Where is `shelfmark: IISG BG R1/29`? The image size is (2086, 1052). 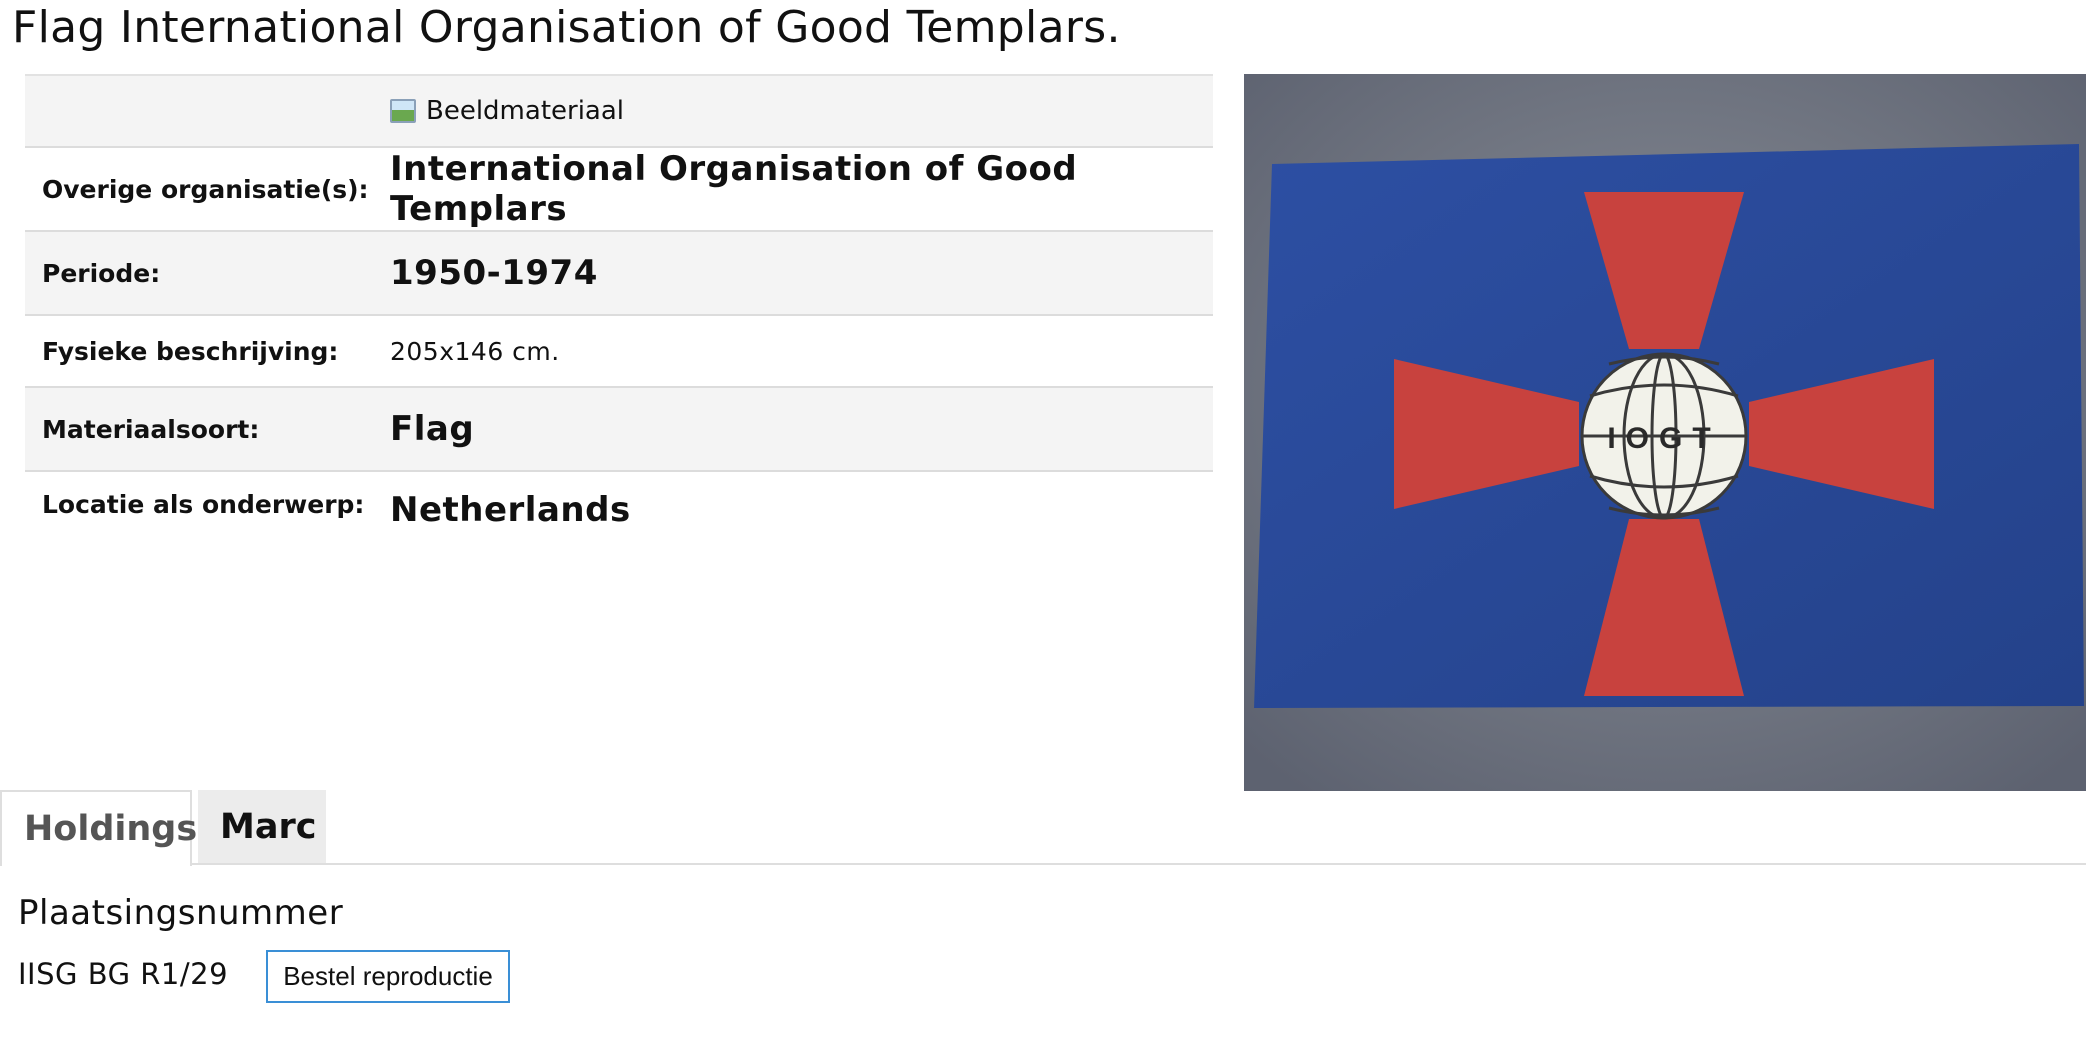 shelfmark: IISG BG R1/29 is located at coordinates (123, 974).